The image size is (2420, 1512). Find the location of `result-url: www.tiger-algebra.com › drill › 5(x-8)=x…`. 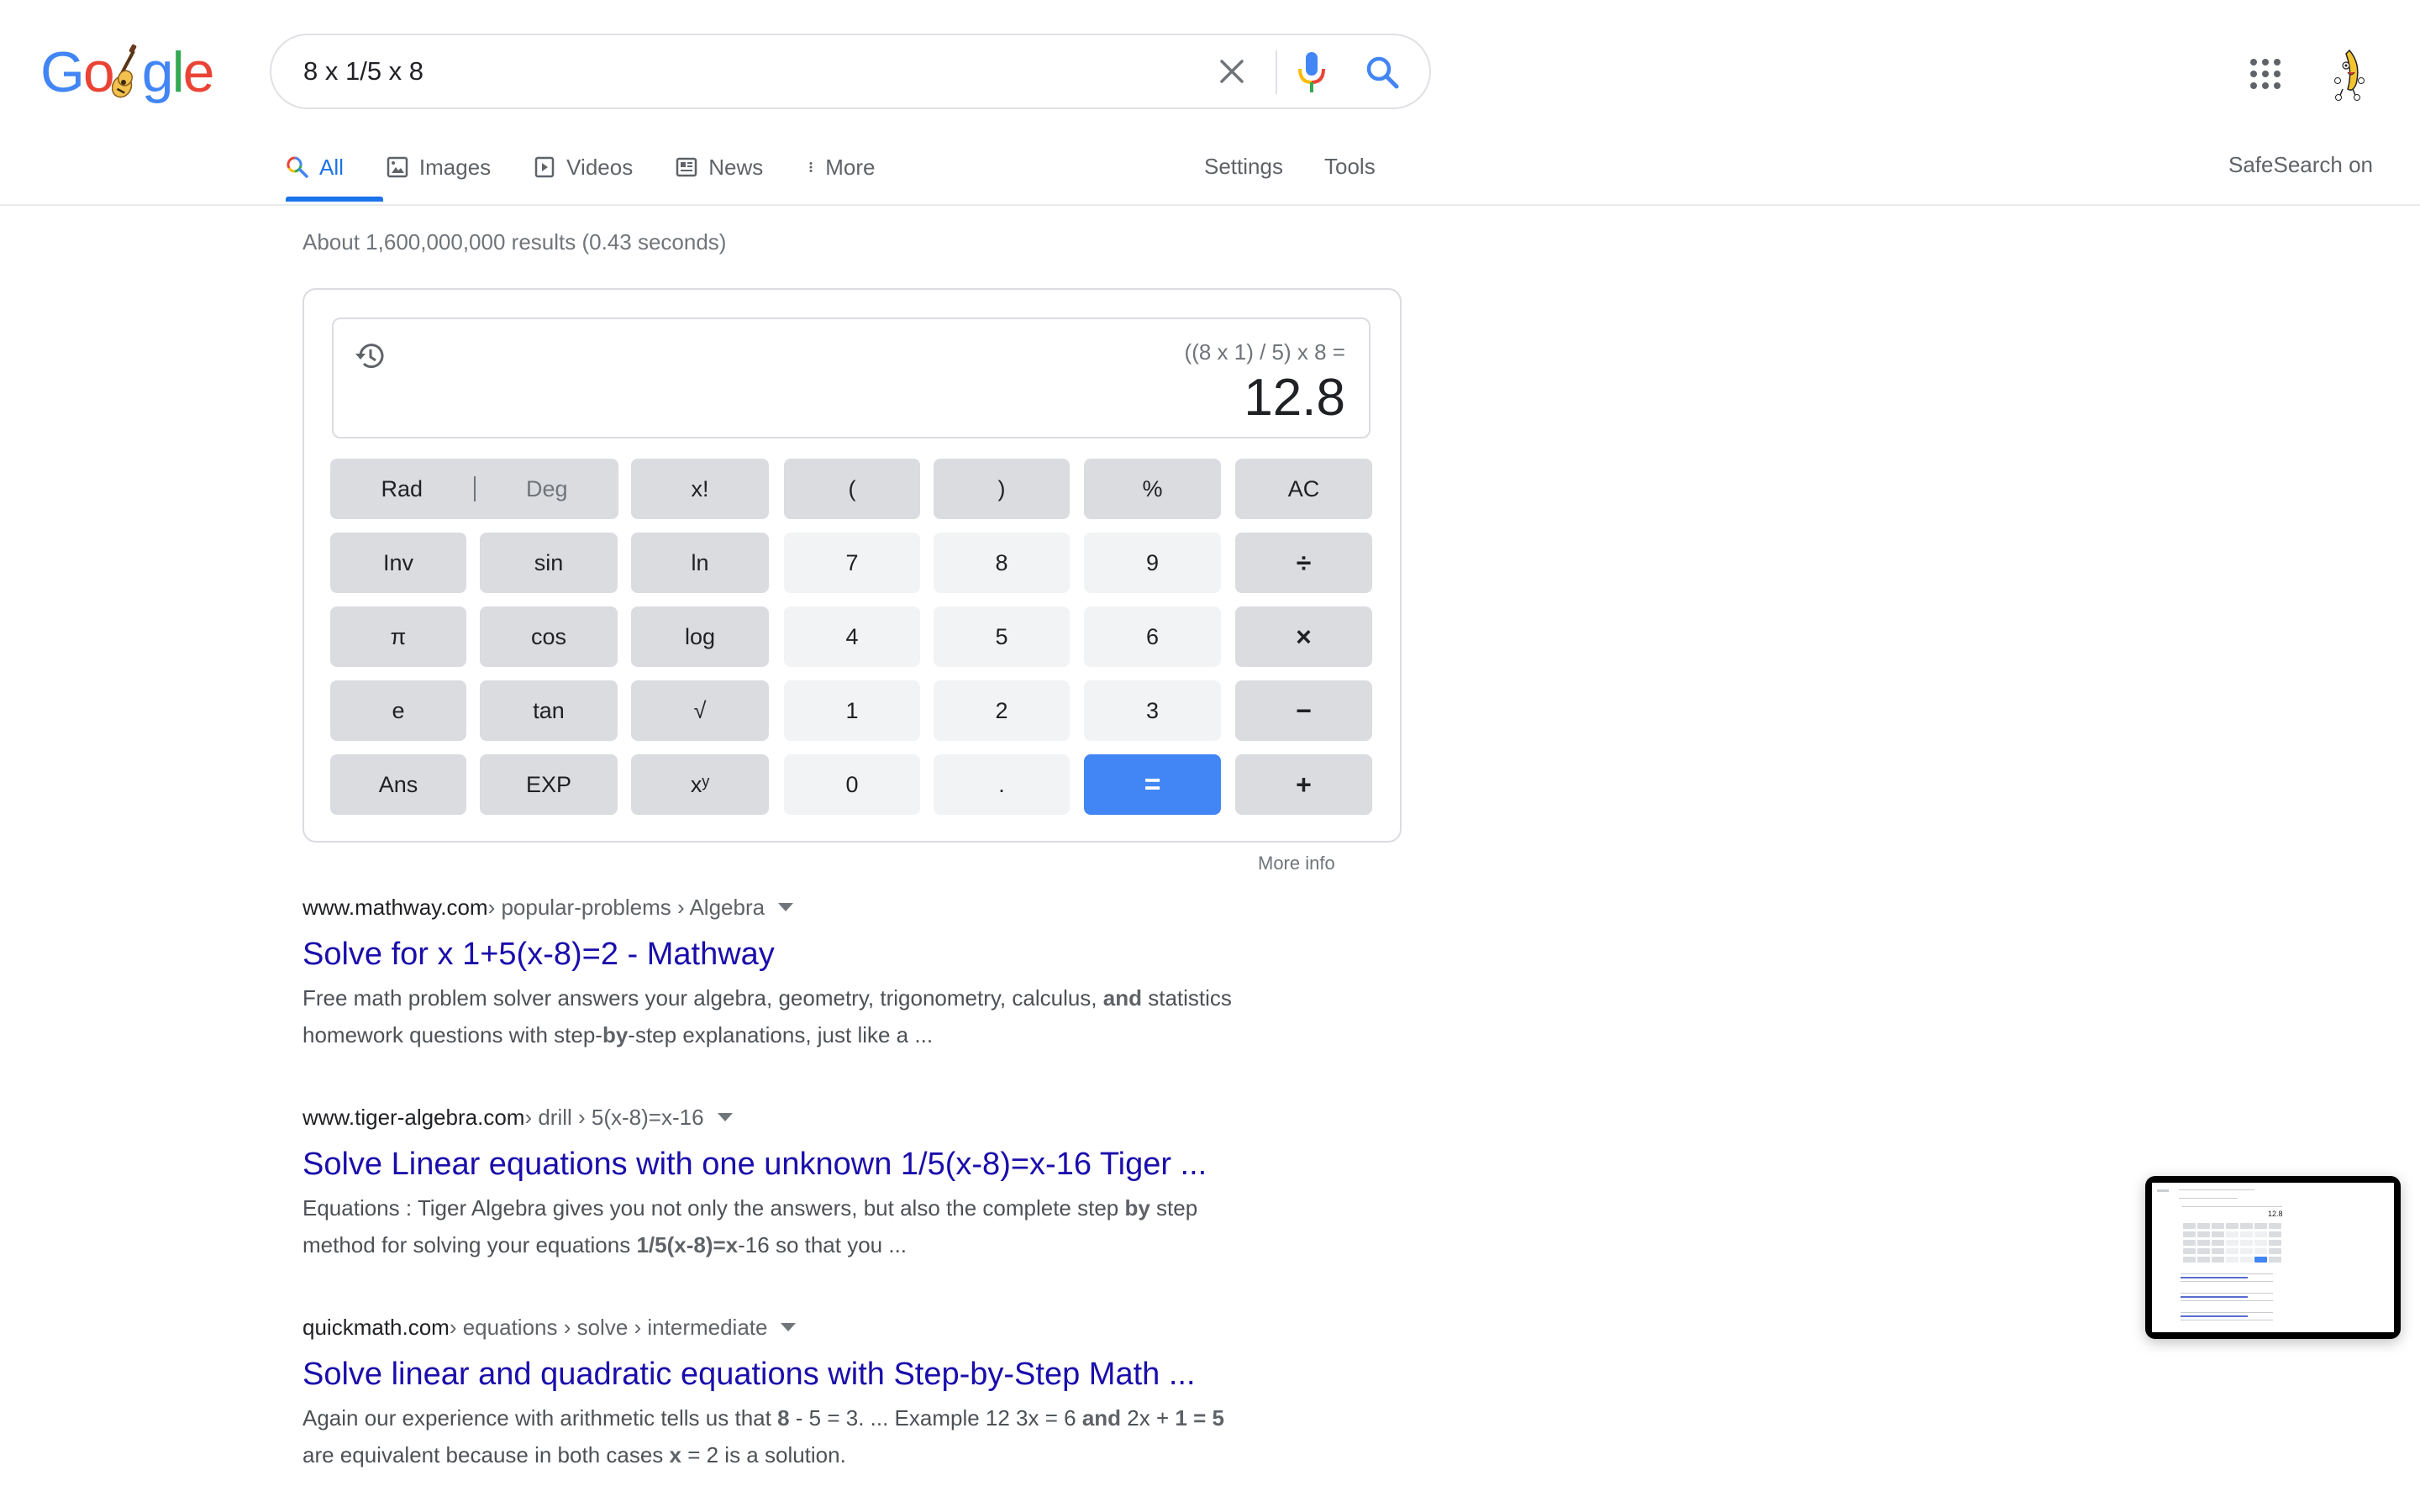

result-url: www.tiger-algebra.com › drill › 5(x-8)=x… is located at coordinates (848, 1117).